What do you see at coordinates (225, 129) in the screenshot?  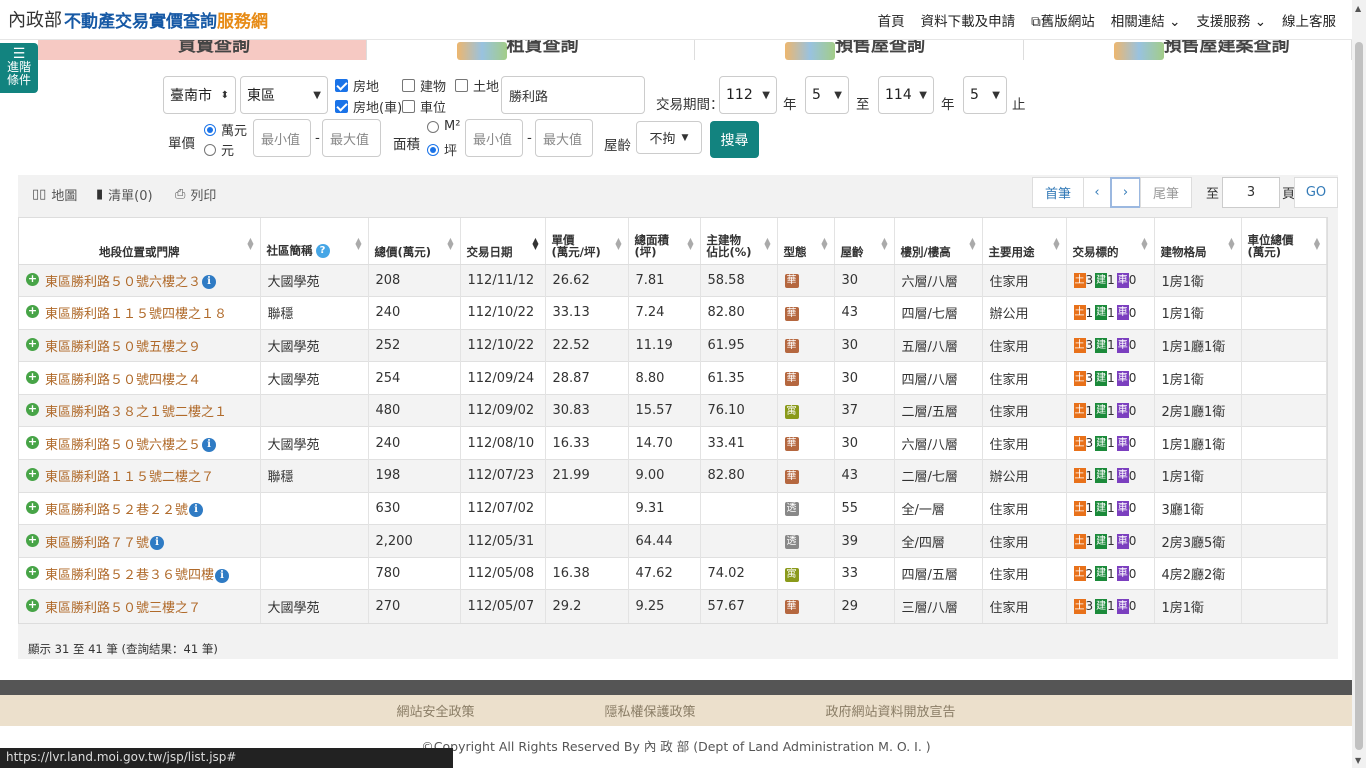 I see `unit-wan-radio: 萬元` at bounding box center [225, 129].